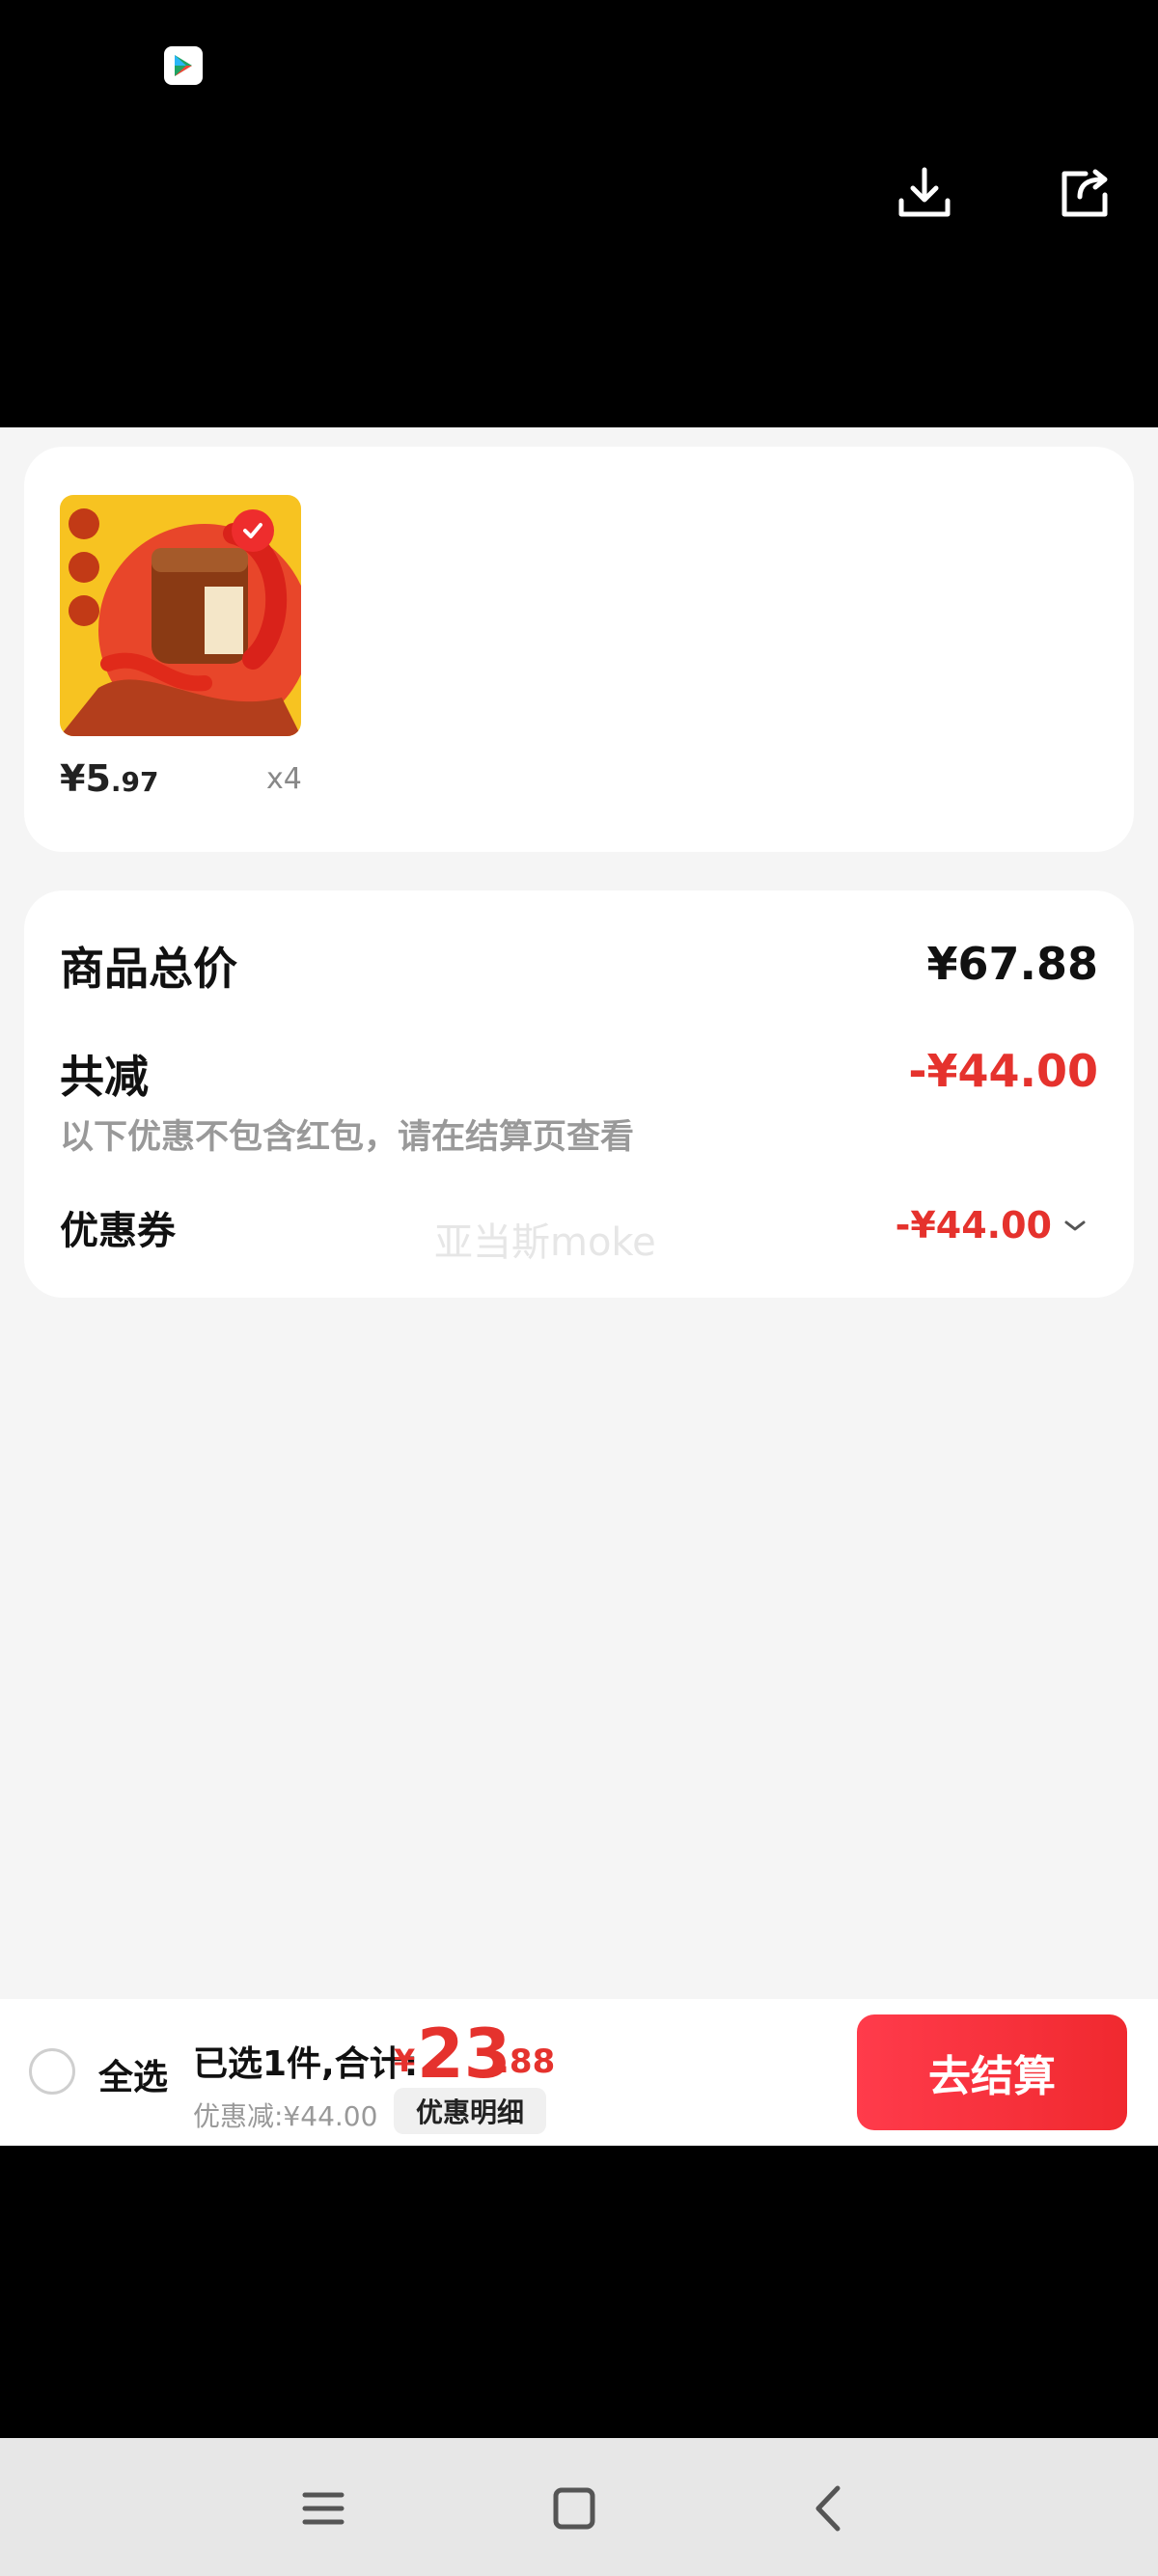  Describe the element at coordinates (470, 2111) in the screenshot. I see `discount-detail-button: 优惠明细` at that location.